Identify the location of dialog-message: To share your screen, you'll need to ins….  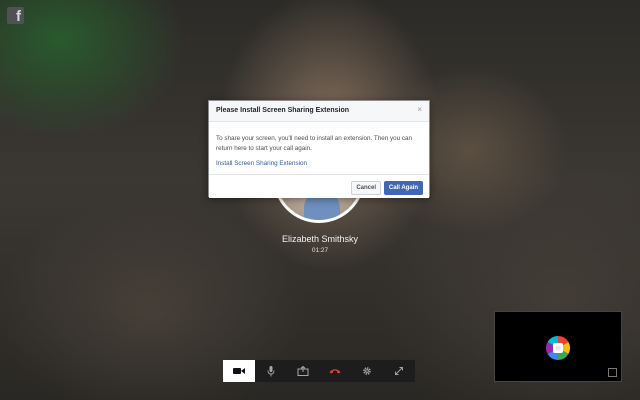
(314, 143).